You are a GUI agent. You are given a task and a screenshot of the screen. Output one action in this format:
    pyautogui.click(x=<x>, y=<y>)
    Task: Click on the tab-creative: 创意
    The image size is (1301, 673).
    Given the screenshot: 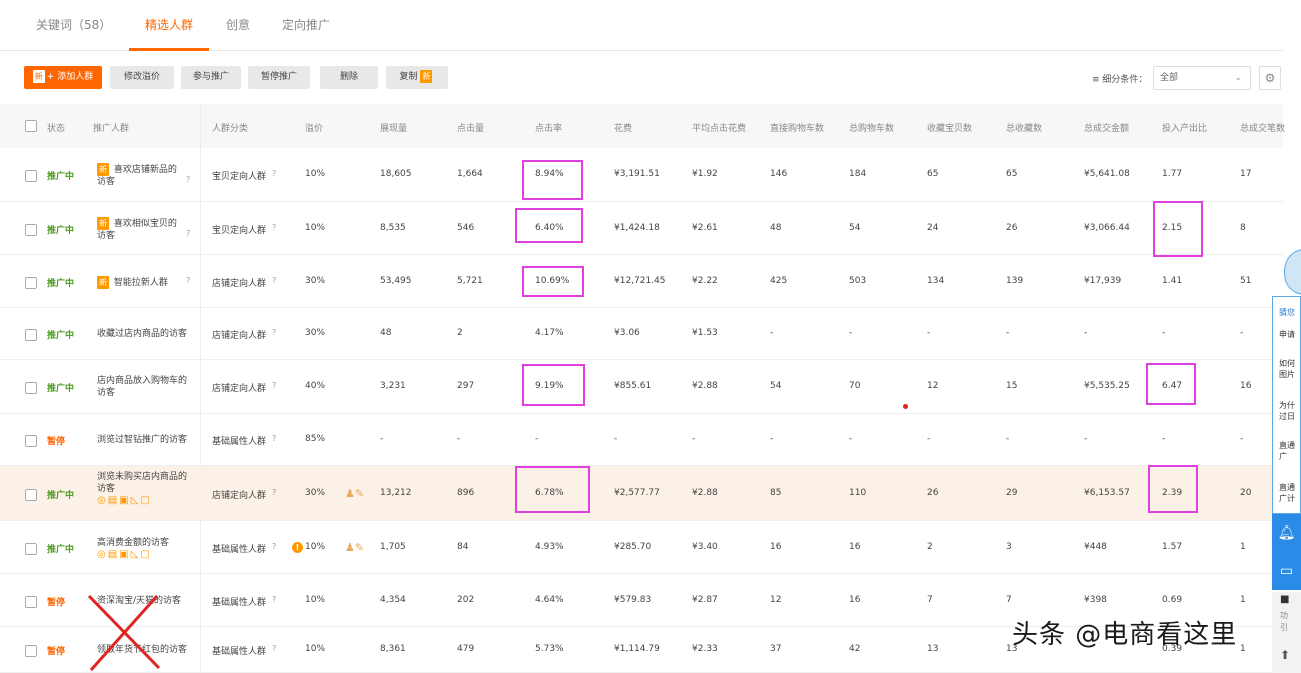 What is the action you would take?
    pyautogui.click(x=238, y=24)
    